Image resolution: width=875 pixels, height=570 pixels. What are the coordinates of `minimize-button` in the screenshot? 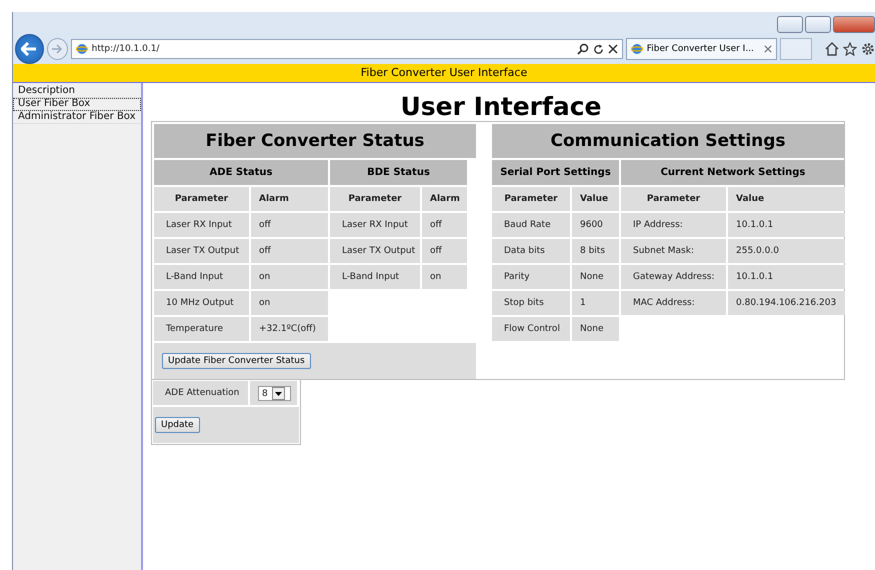 It's located at (790, 24).